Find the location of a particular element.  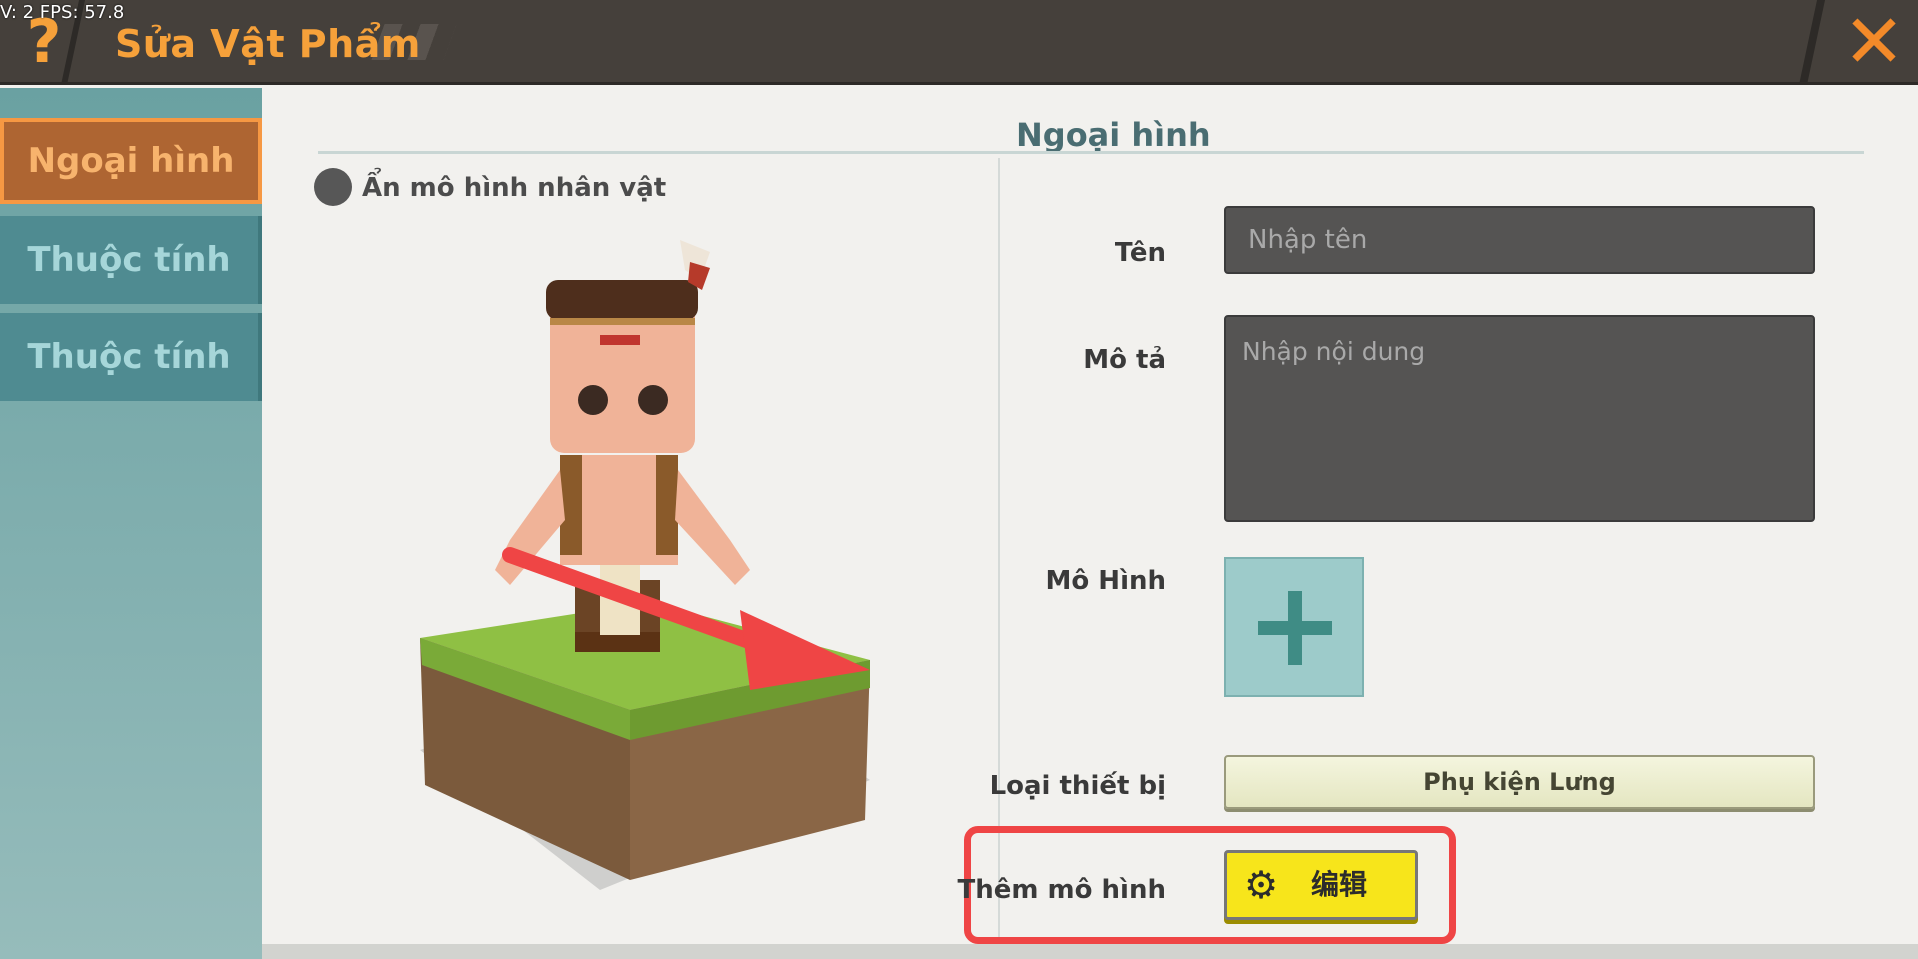

name-label: Tên is located at coordinates (1140, 253).